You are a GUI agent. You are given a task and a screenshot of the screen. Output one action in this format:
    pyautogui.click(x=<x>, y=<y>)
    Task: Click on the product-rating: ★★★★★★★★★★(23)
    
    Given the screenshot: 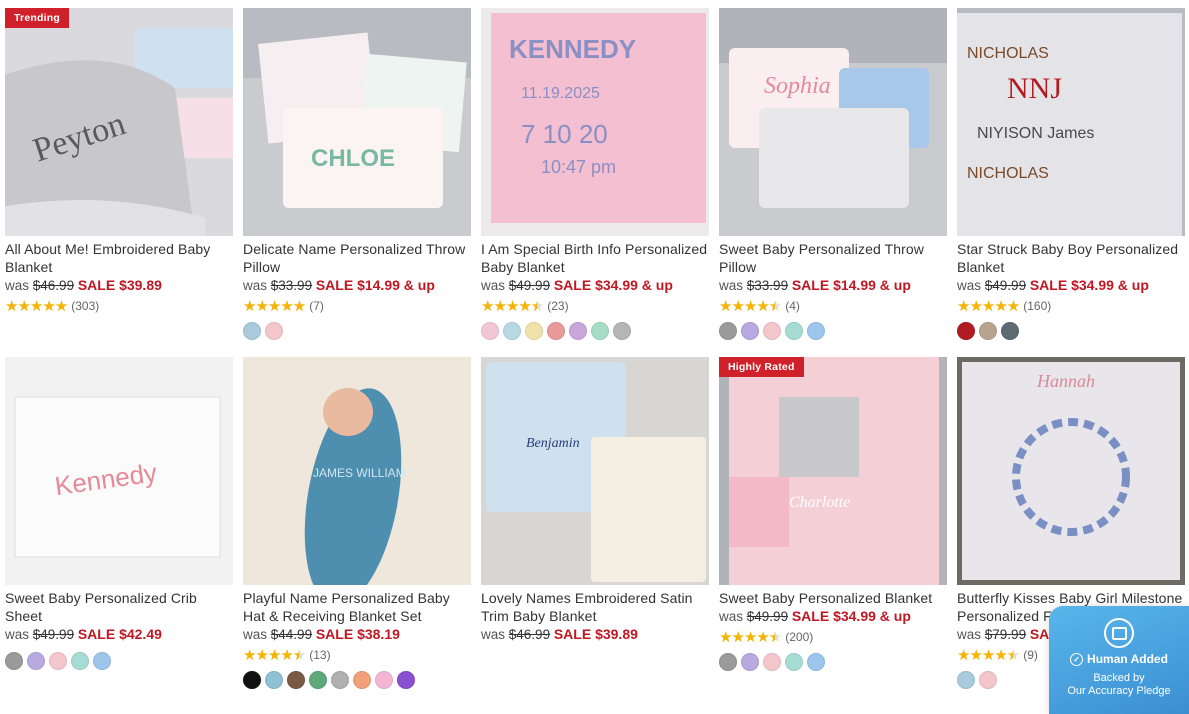 What is the action you would take?
    pyautogui.click(x=595, y=306)
    